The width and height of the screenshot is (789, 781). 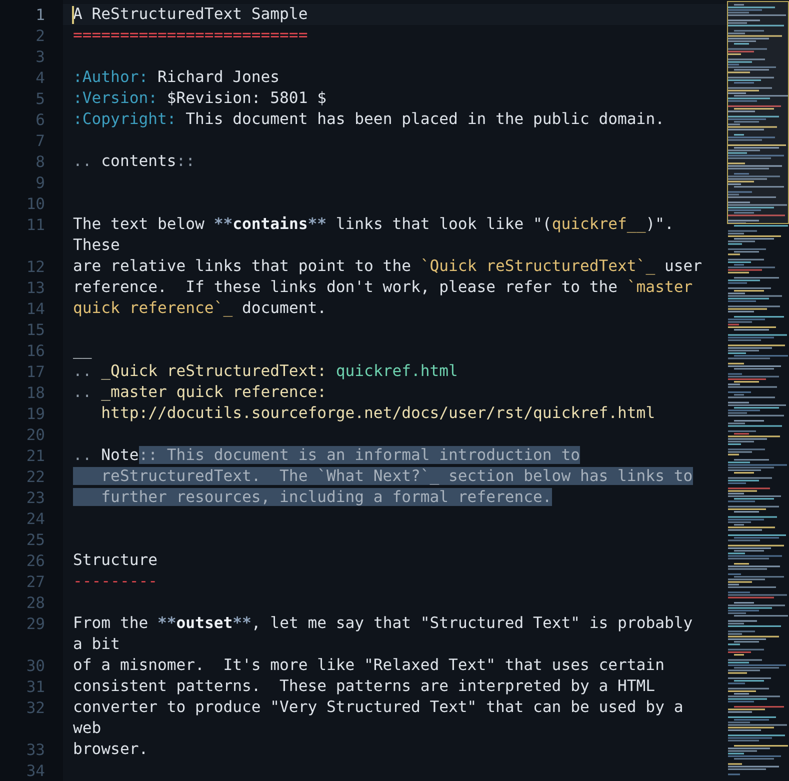 I want to click on code-line: quick reference`_ document., so click(x=199, y=308).